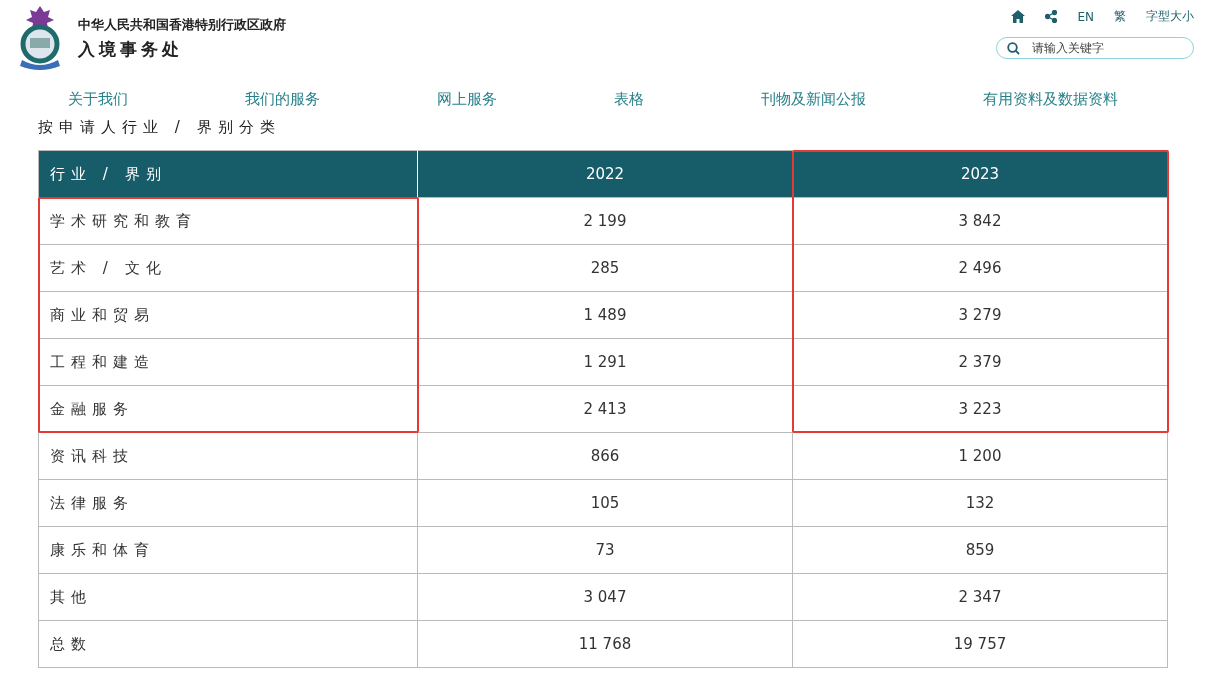 The height and width of the screenshot is (680, 1208). What do you see at coordinates (980, 549) in the screenshot?
I see `table-cell: 859` at bounding box center [980, 549].